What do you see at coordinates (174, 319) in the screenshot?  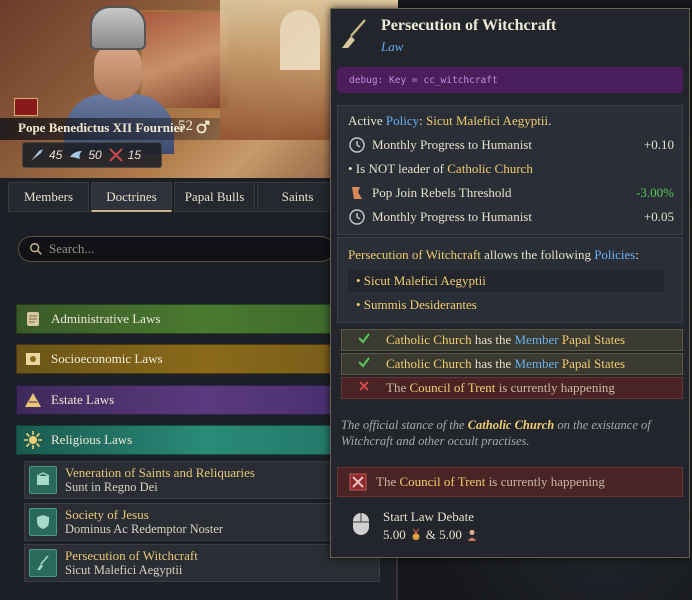 I see `category-administrative-laws: Administrative Laws` at bounding box center [174, 319].